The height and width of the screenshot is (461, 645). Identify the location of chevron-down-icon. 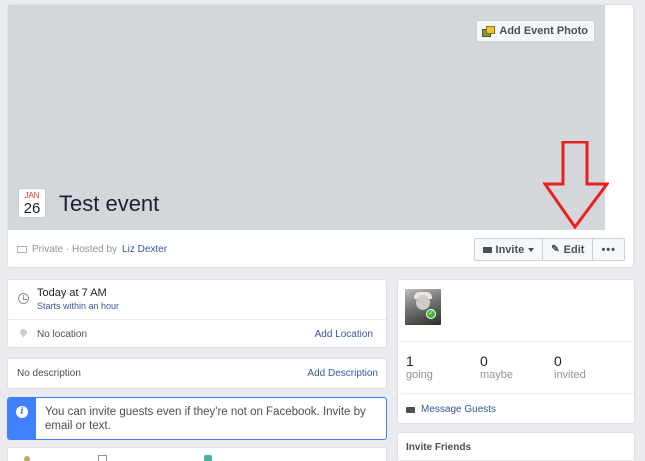
(531, 249).